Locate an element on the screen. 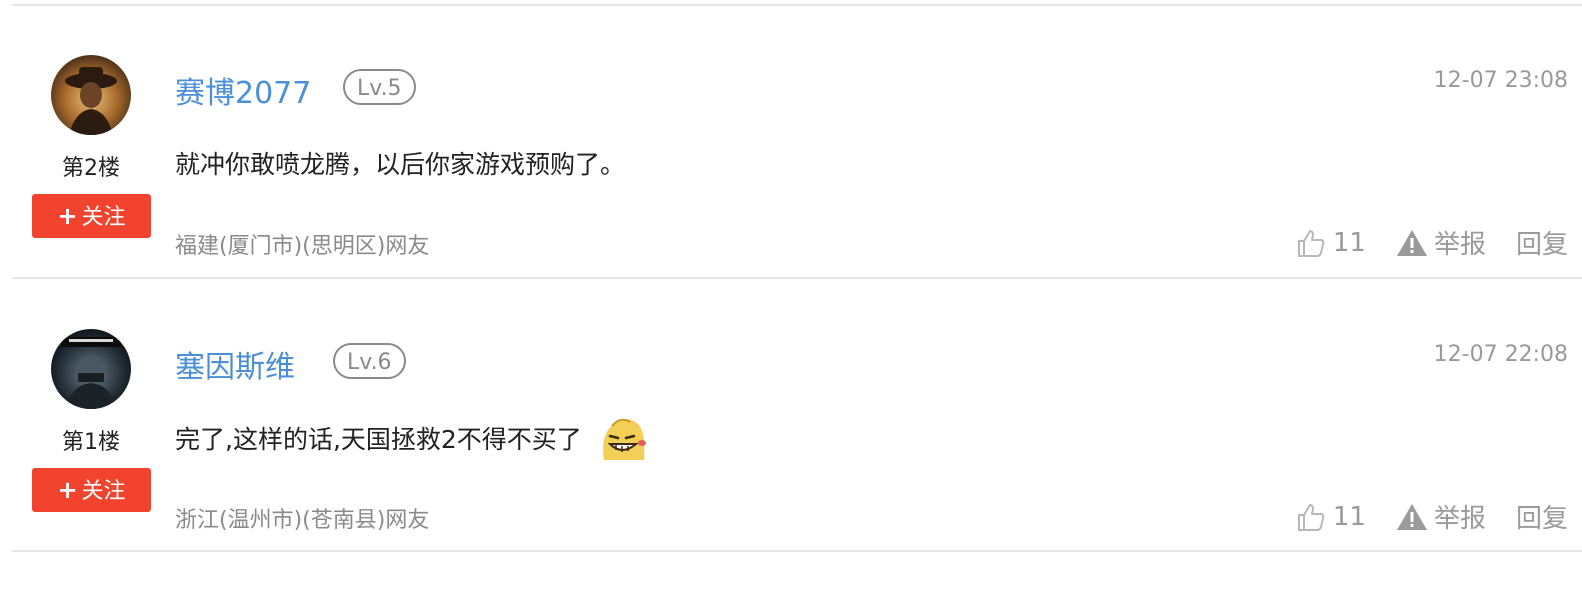 The width and height of the screenshot is (1582, 595). grinning-emoji-icon is located at coordinates (622, 441).